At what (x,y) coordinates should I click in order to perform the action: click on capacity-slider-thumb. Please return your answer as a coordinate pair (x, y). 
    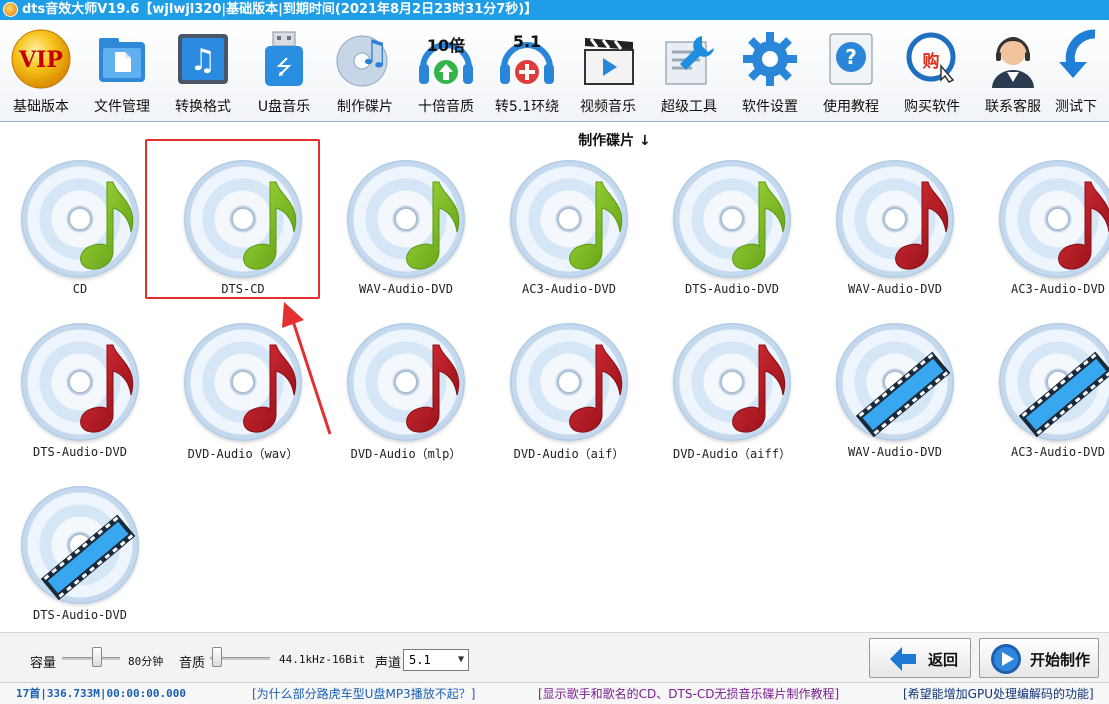
    Looking at the image, I should click on (96, 657).